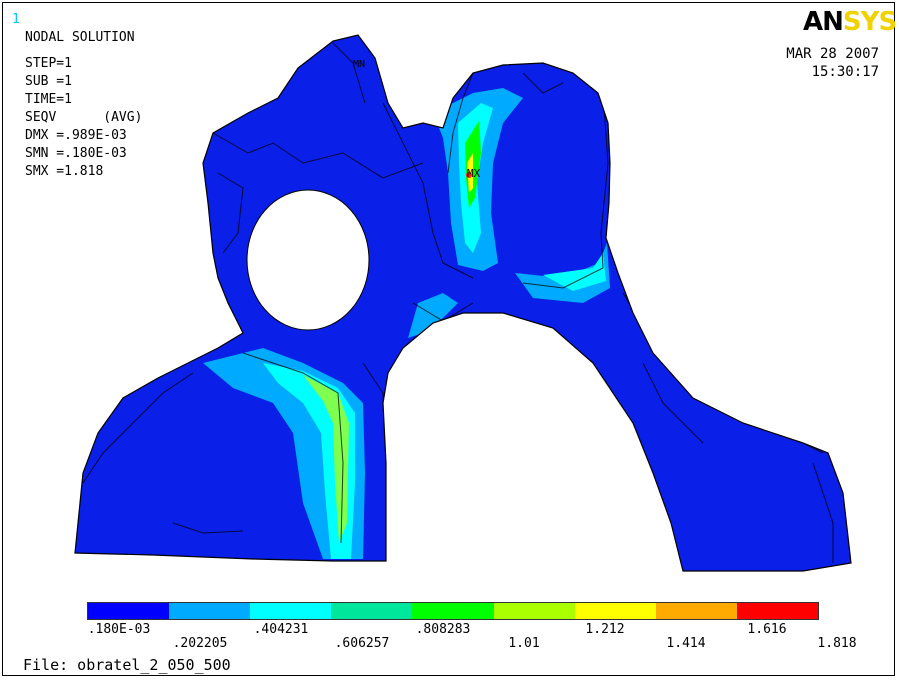 The height and width of the screenshot is (680, 899). What do you see at coordinates (686, 643) in the screenshot?
I see `legend-label: 1.414` at bounding box center [686, 643].